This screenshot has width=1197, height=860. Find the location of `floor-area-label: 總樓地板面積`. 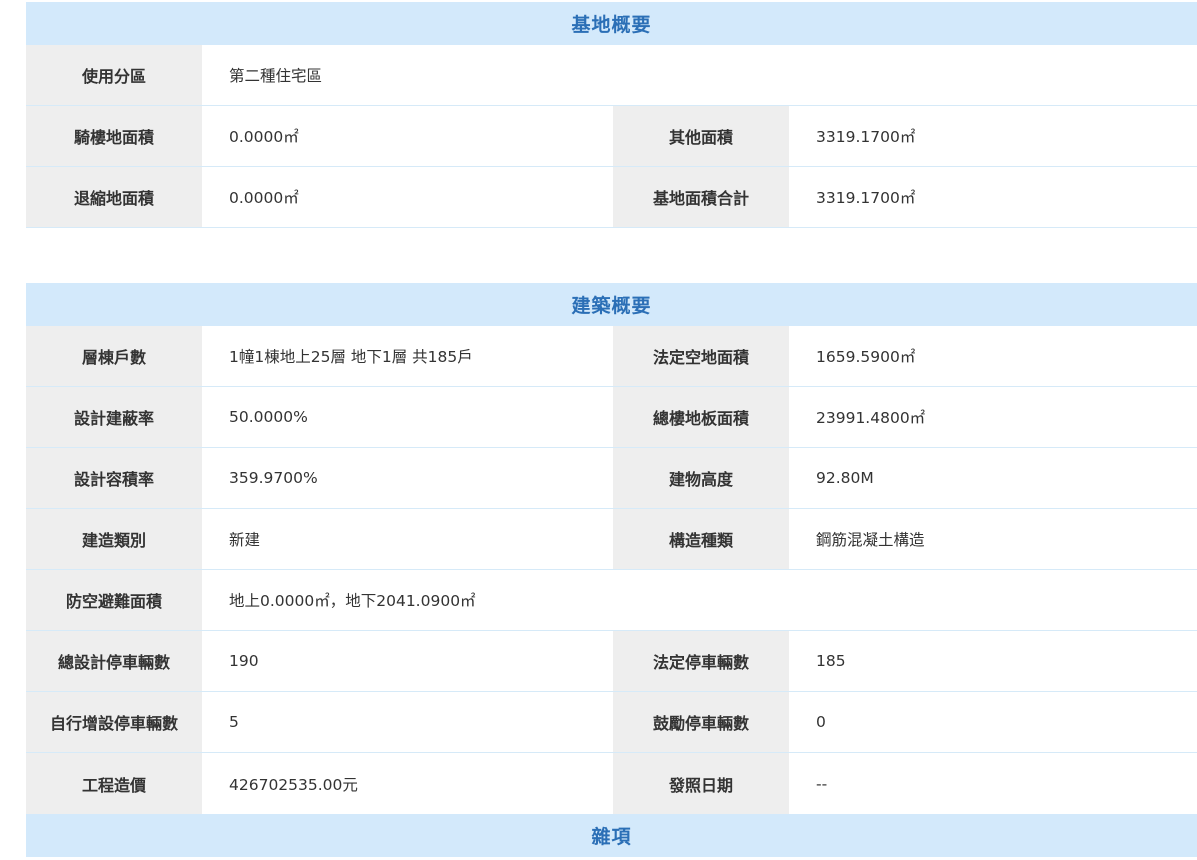

floor-area-label: 總樓地板面積 is located at coordinates (701, 417).